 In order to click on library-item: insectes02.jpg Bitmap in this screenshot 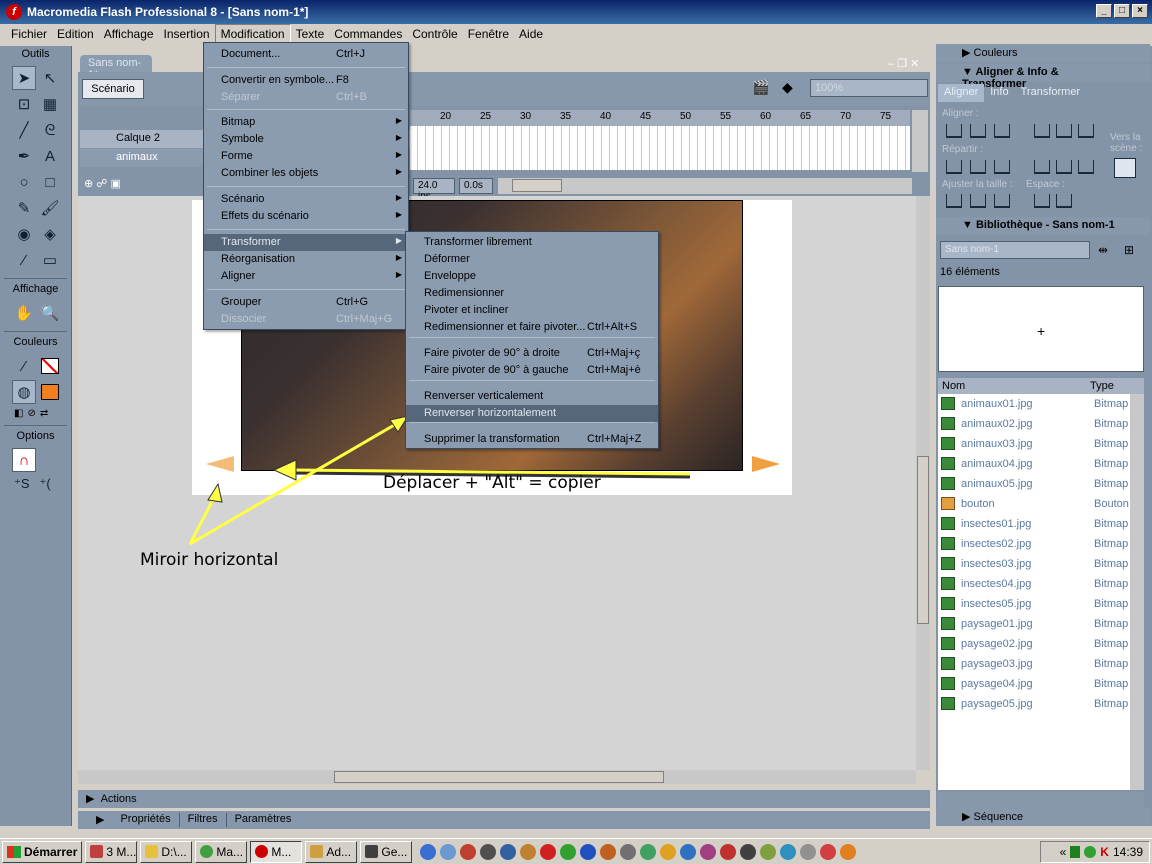, I will do `click(1034, 544)`.